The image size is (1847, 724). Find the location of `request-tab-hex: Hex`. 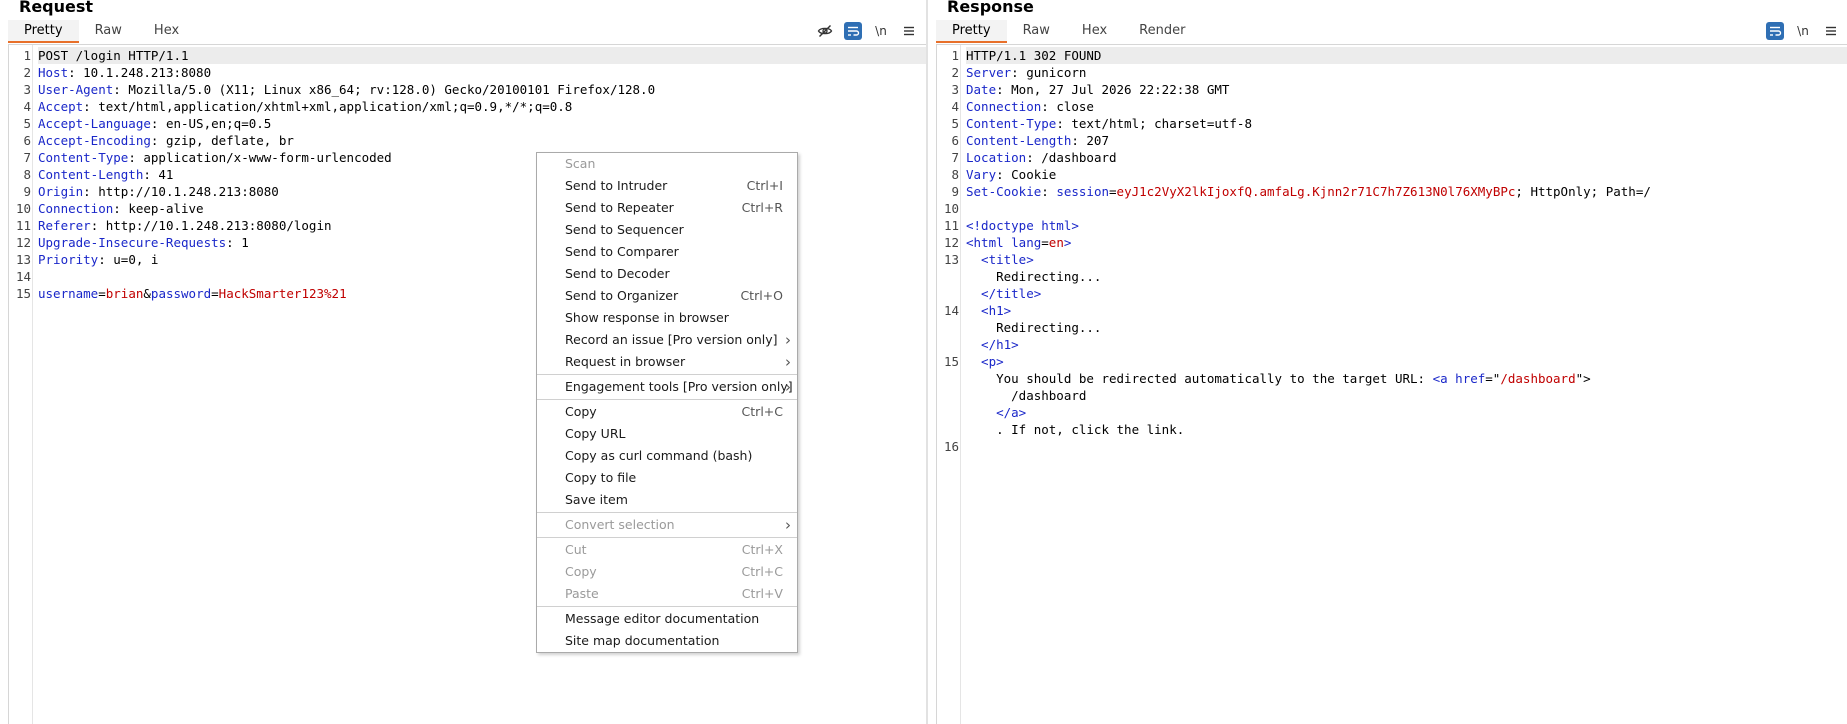

request-tab-hex: Hex is located at coordinates (166, 31).